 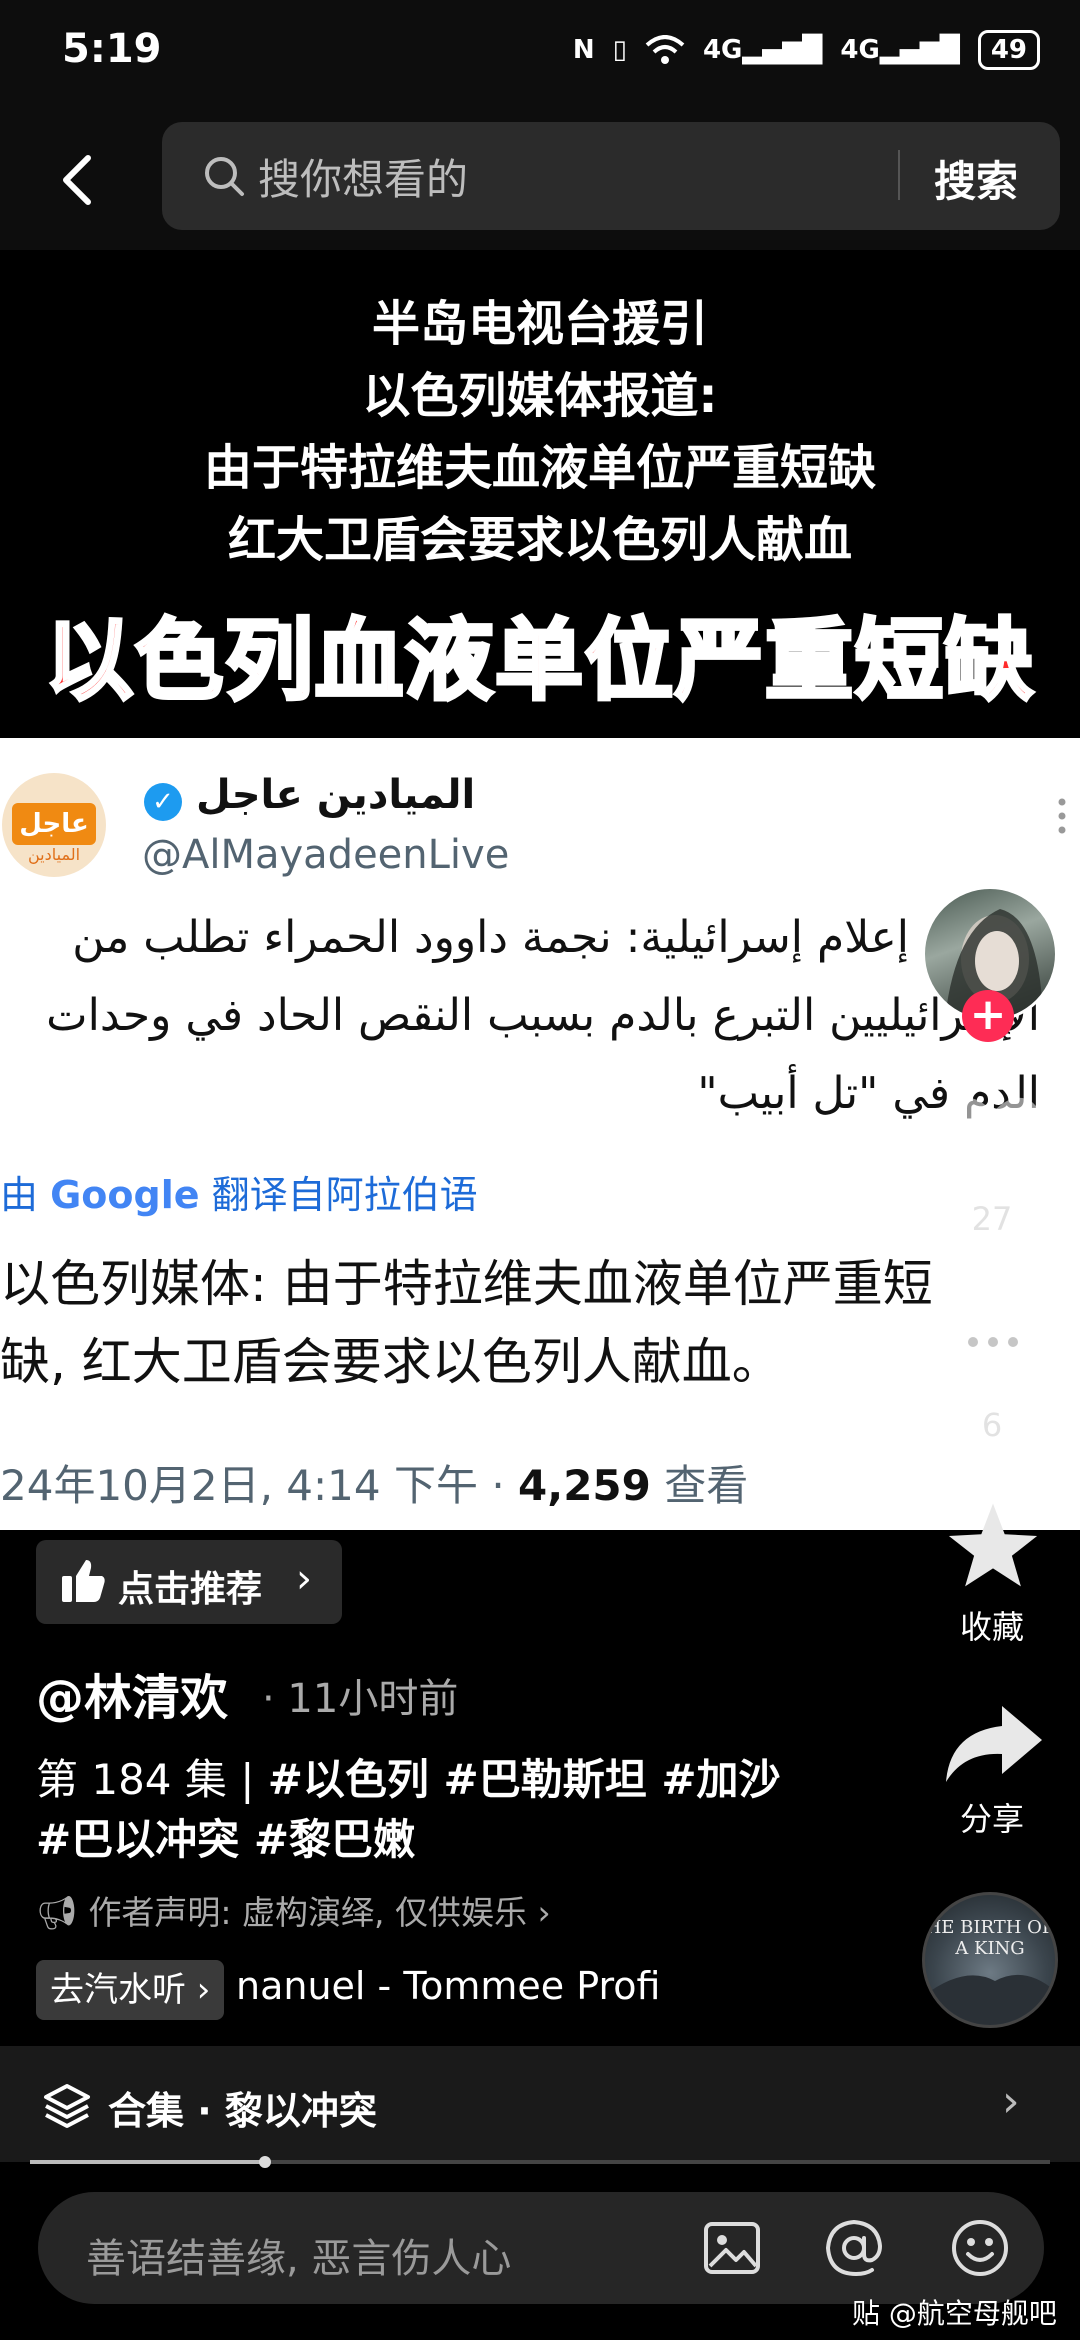 I want to click on author-disclaimer: 📢︎ 作者声明: 虚构演绎, 仅供娱乐 ›, so click(x=293, y=1910).